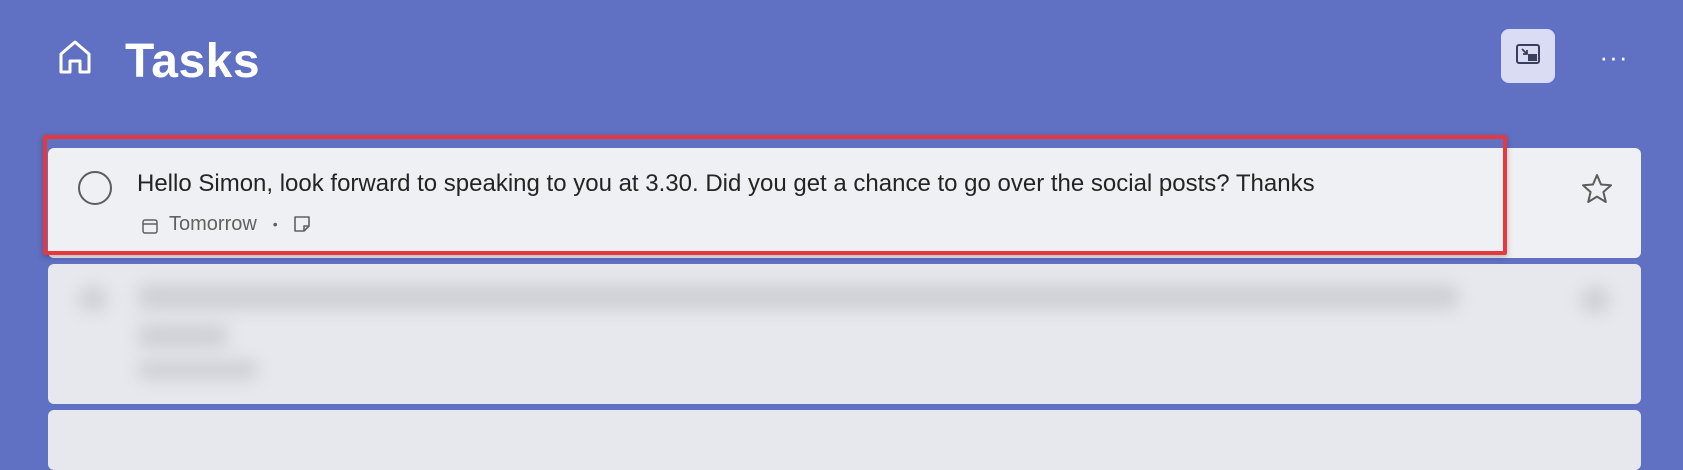 The height and width of the screenshot is (470, 1683). What do you see at coordinates (844, 440) in the screenshot?
I see `blurred-task-item` at bounding box center [844, 440].